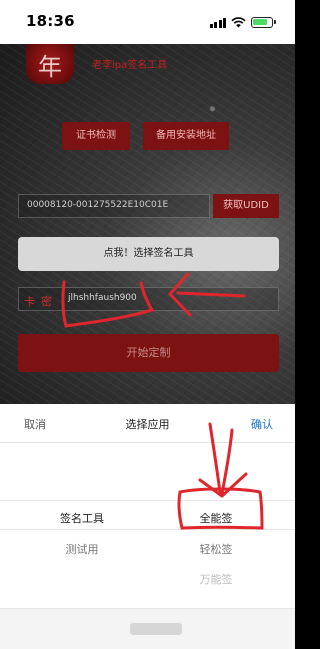  Describe the element at coordinates (263, 22) in the screenshot. I see `battery-icon` at that location.